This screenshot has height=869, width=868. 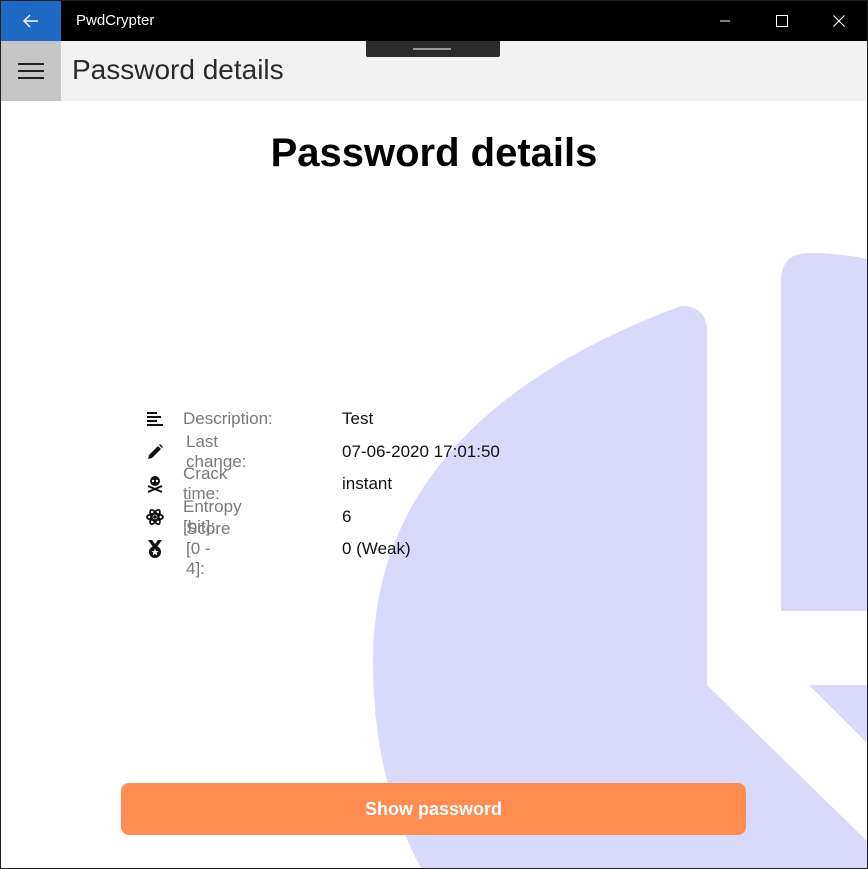 What do you see at coordinates (421, 451) in the screenshot?
I see `last-change-value: 07-06-2020 17:01:50` at bounding box center [421, 451].